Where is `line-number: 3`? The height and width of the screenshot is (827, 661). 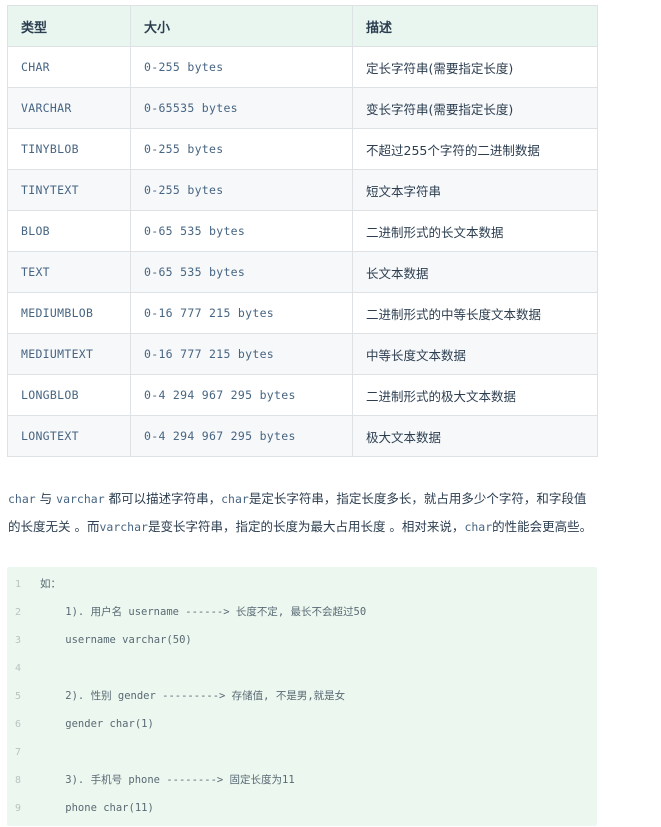 line-number: 3 is located at coordinates (18, 640).